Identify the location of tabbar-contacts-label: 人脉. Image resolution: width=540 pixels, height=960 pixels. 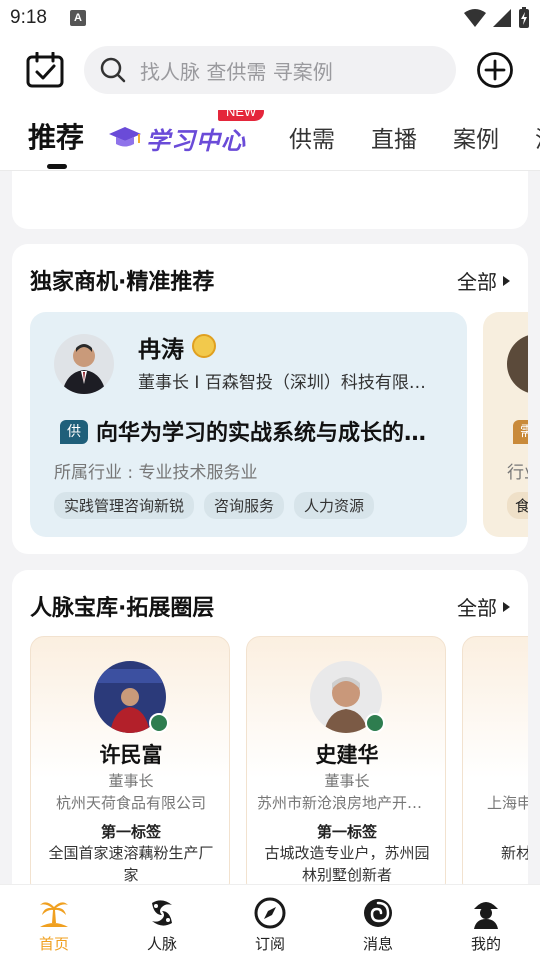
(161, 944).